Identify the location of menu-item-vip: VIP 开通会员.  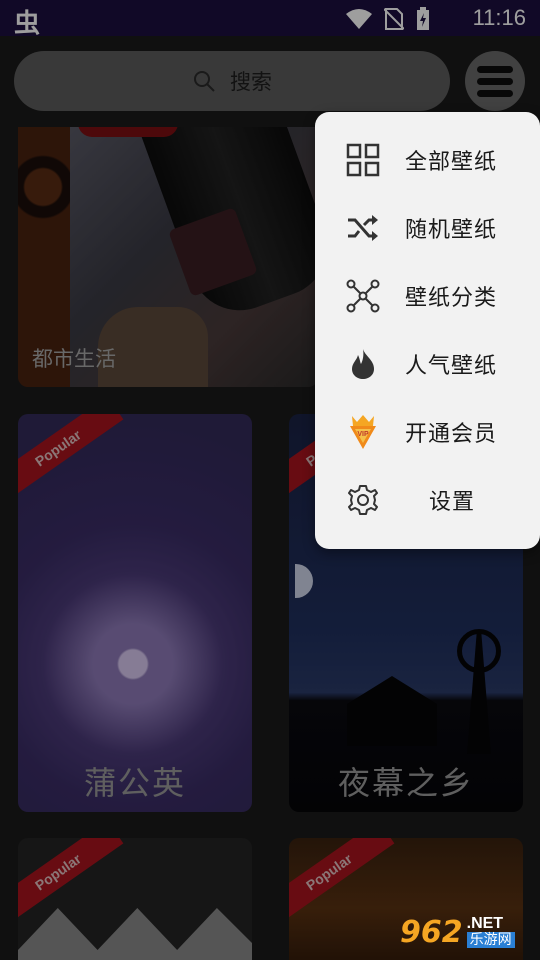
(427, 432).